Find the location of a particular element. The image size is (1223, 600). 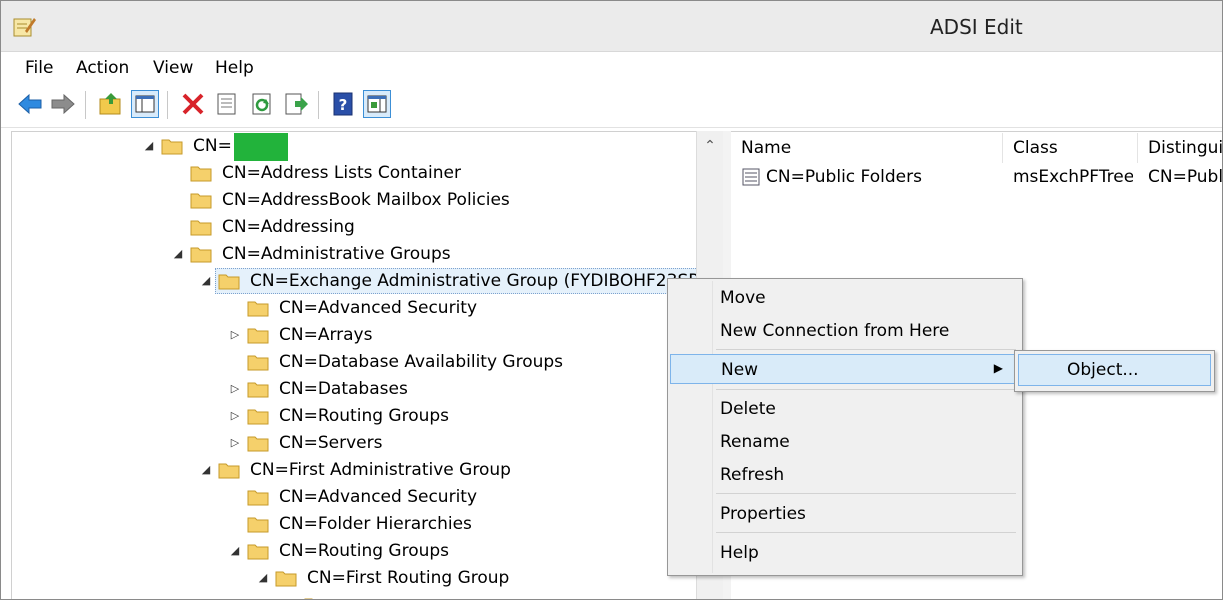

tree-node-first-admin-group: ◢ CN=First Administrative Group is located at coordinates (450, 471).